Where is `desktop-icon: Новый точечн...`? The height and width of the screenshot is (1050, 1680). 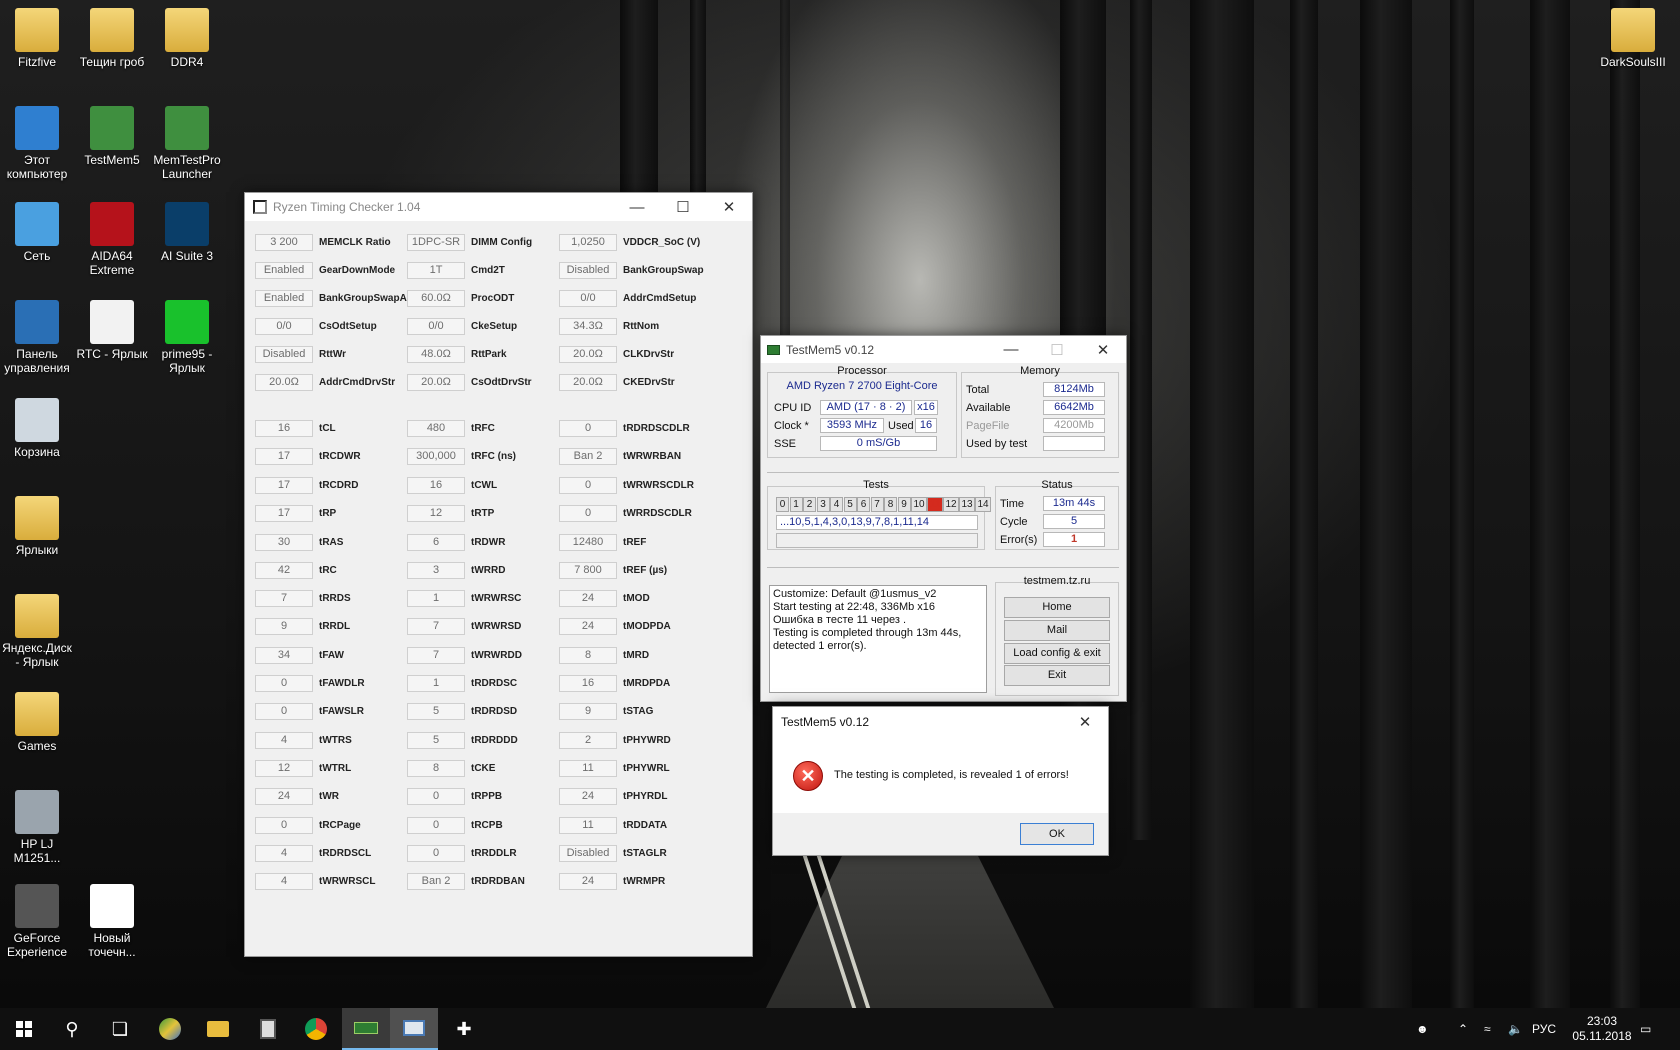 desktop-icon: Новый точечн... is located at coordinates (112, 921).